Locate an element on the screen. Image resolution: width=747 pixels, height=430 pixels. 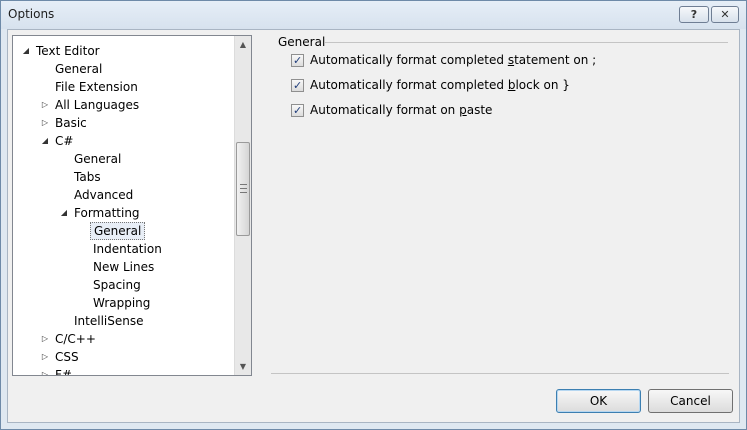
tree-item-label: All Languages is located at coordinates (97, 105).